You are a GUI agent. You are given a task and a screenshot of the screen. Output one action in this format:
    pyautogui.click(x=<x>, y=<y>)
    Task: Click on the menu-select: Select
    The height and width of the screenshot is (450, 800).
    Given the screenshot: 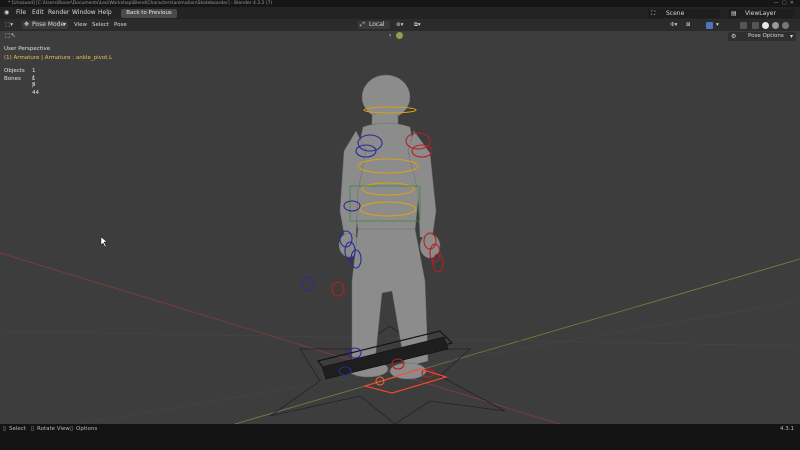 What is the action you would take?
    pyautogui.click(x=100, y=25)
    